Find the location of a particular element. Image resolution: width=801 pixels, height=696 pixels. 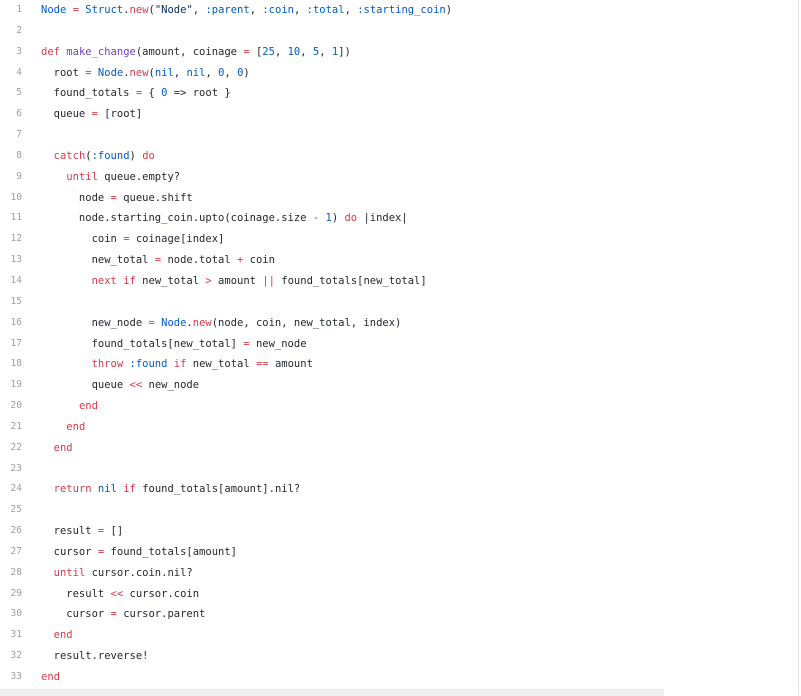

line-number: 20 is located at coordinates (16, 406).